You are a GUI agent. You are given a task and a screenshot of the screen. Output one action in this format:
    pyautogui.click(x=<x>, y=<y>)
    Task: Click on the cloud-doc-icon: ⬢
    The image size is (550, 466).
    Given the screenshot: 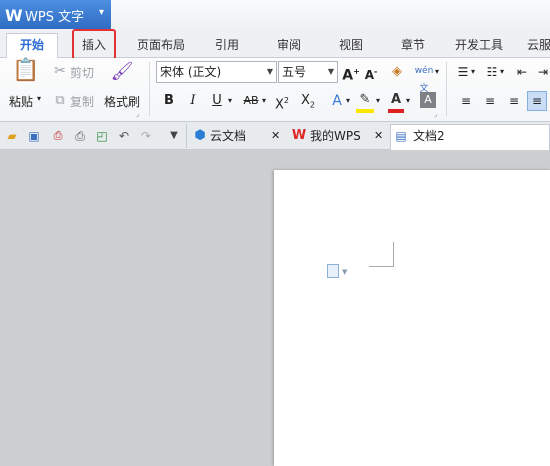 What is the action you would take?
    pyautogui.click(x=200, y=135)
    